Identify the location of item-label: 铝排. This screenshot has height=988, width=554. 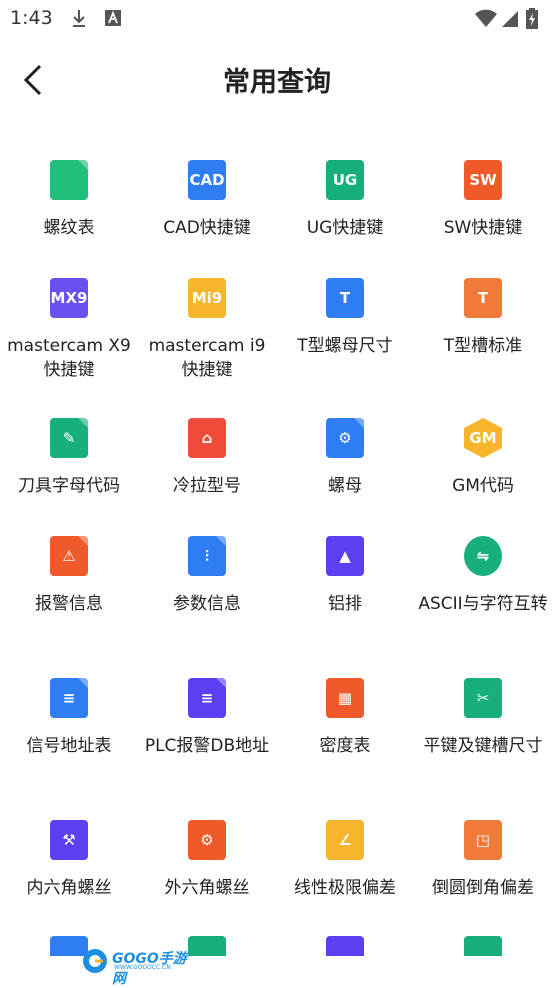
(345, 604).